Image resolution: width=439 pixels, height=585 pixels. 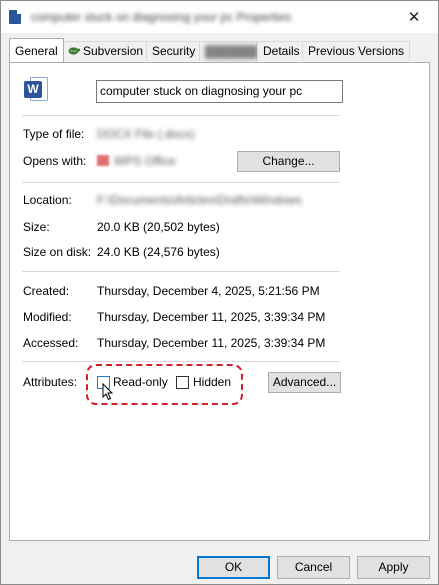 I want to click on tab-security-label: Security, so click(x=174, y=51).